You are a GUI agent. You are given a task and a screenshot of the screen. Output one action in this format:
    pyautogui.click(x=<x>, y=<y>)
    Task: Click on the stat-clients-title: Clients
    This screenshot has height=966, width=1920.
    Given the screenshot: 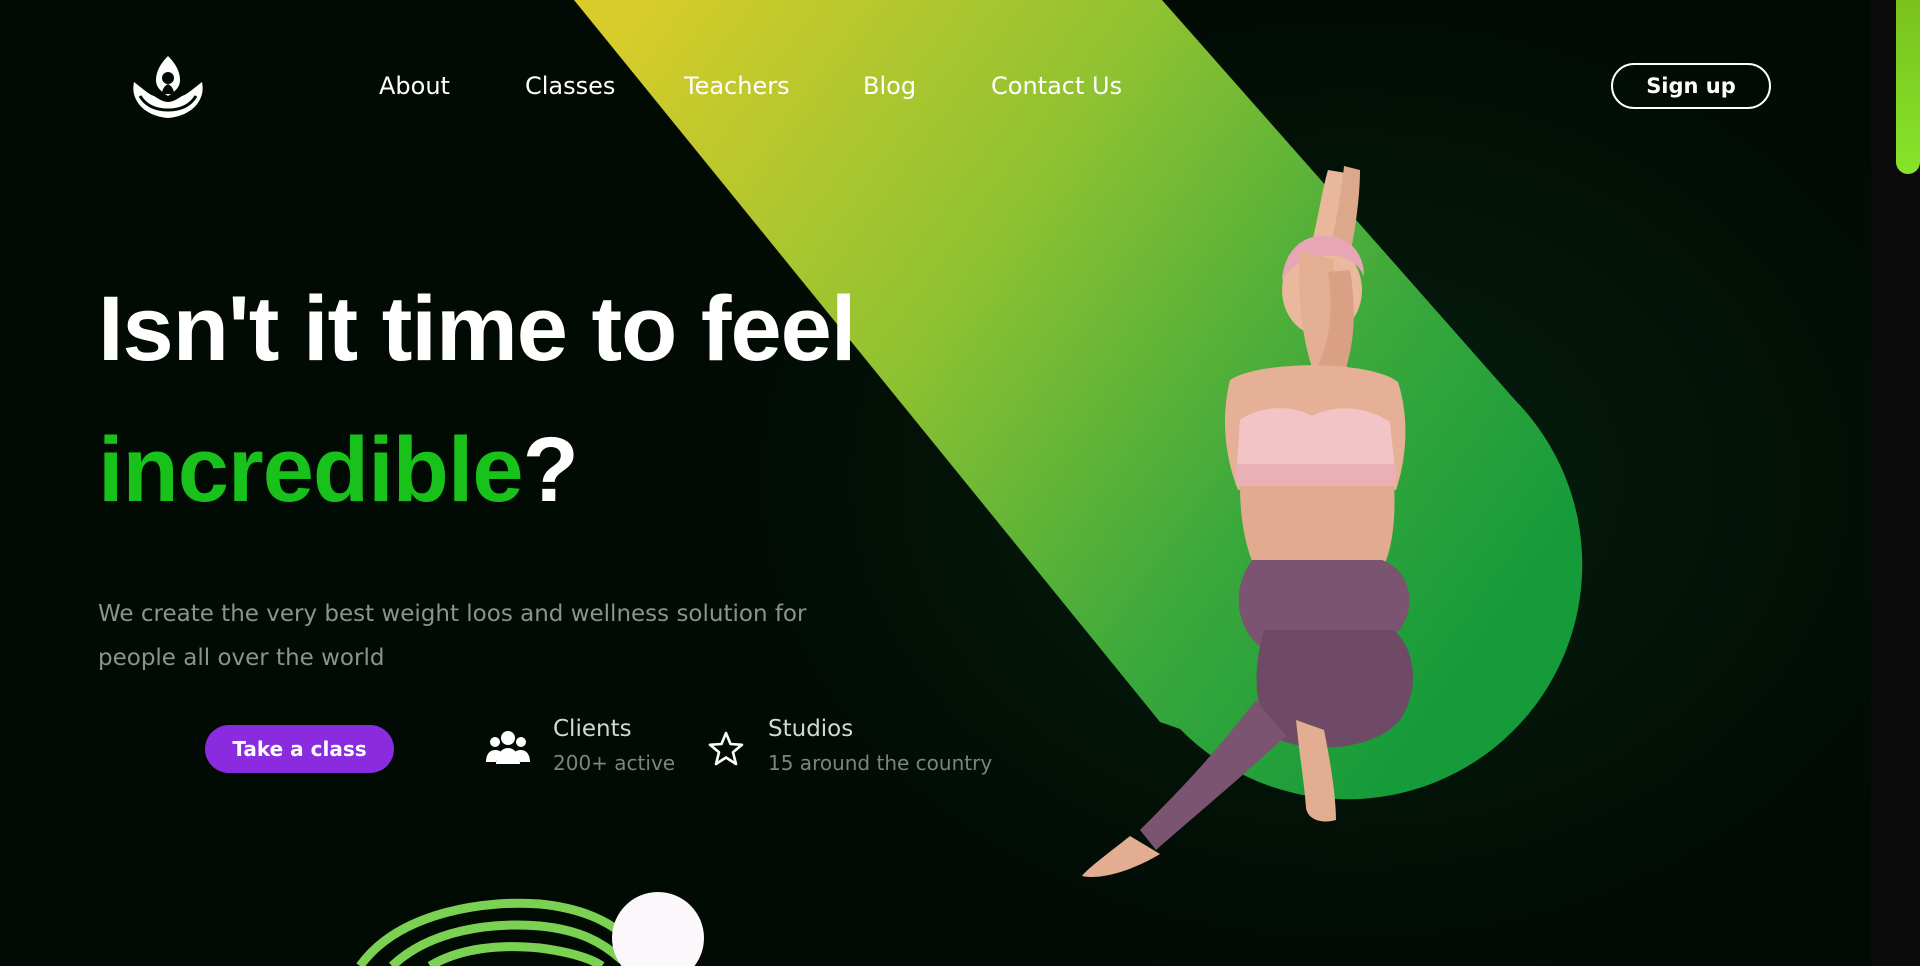 What is the action you would take?
    pyautogui.click(x=592, y=729)
    